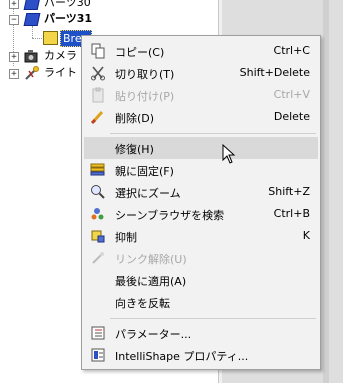 The image size is (343, 383). I want to click on menu-item-flip-direction: 向きを反転, so click(201, 302).